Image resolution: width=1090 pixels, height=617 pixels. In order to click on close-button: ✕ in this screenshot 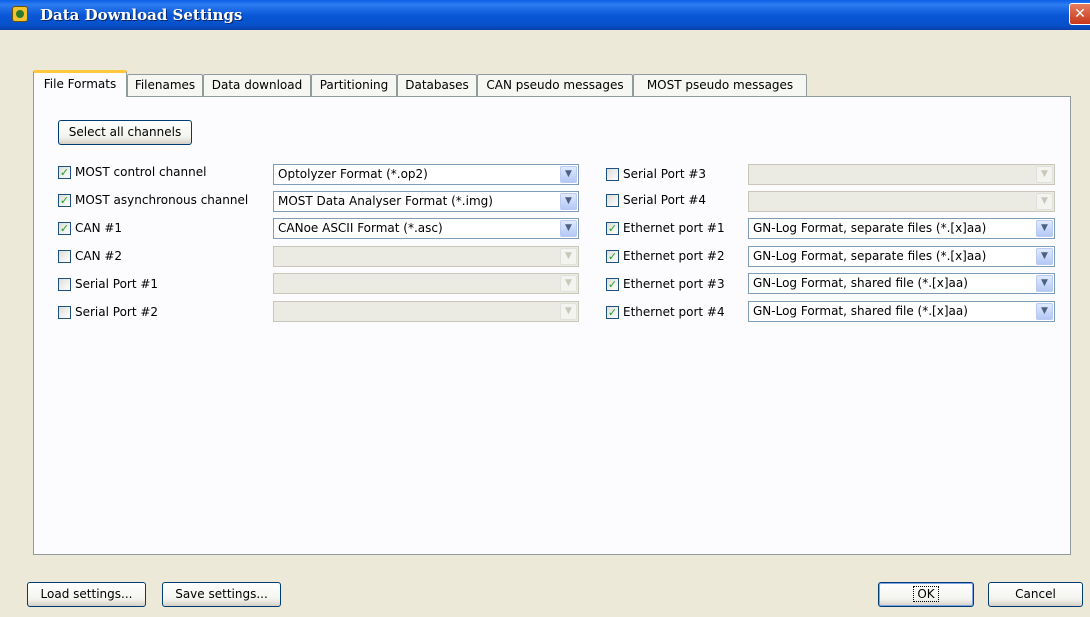, I will do `click(1079, 14)`.